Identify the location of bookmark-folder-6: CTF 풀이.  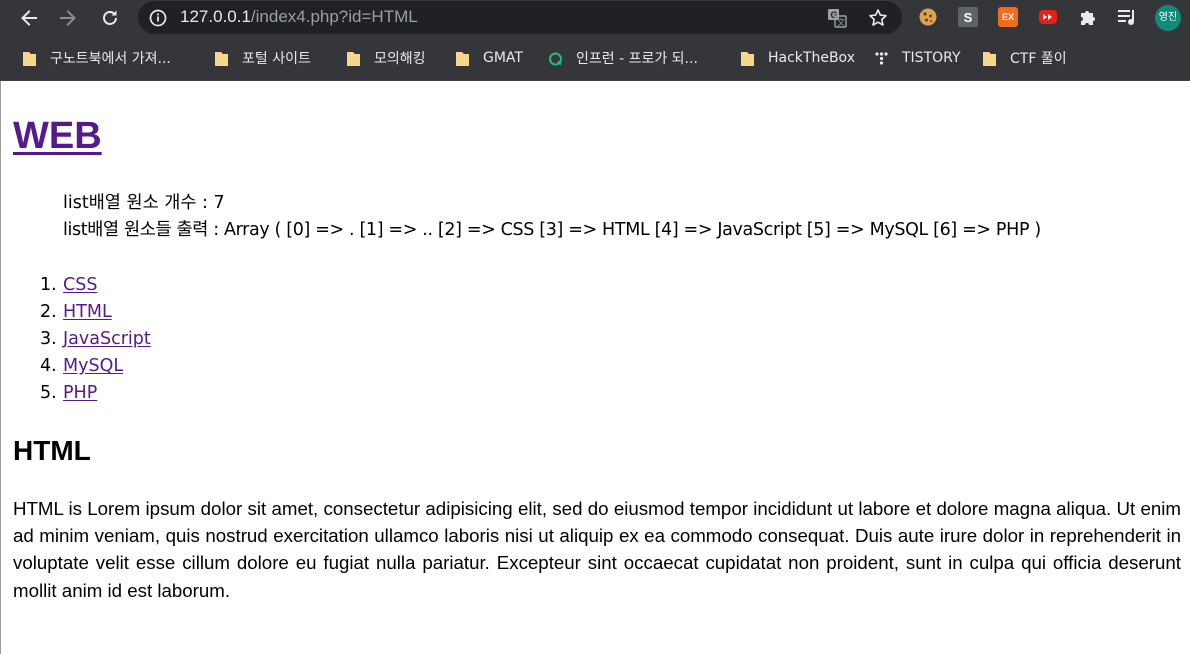
(1024, 58).